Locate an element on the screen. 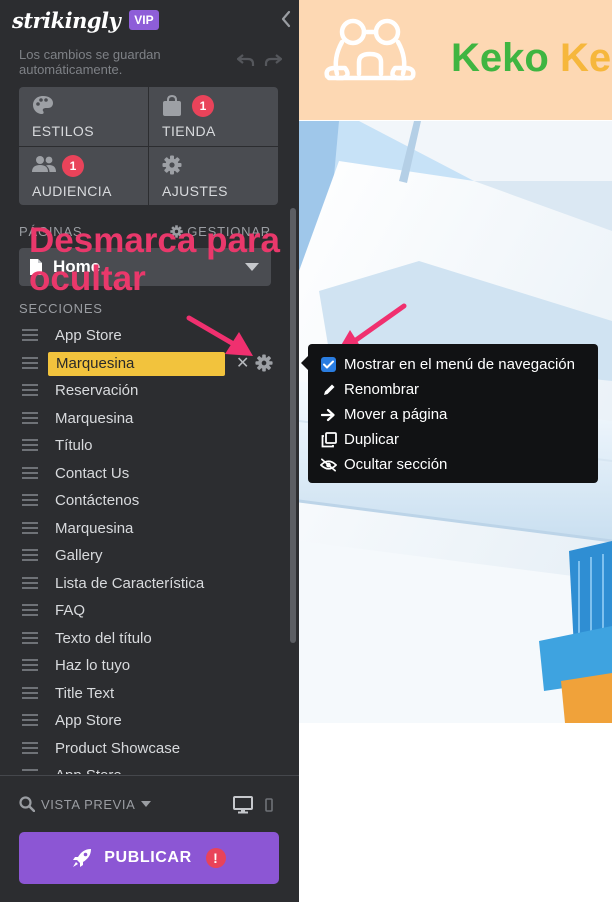 This screenshot has width=612, height=902. desktop-icon is located at coordinates (243, 805).